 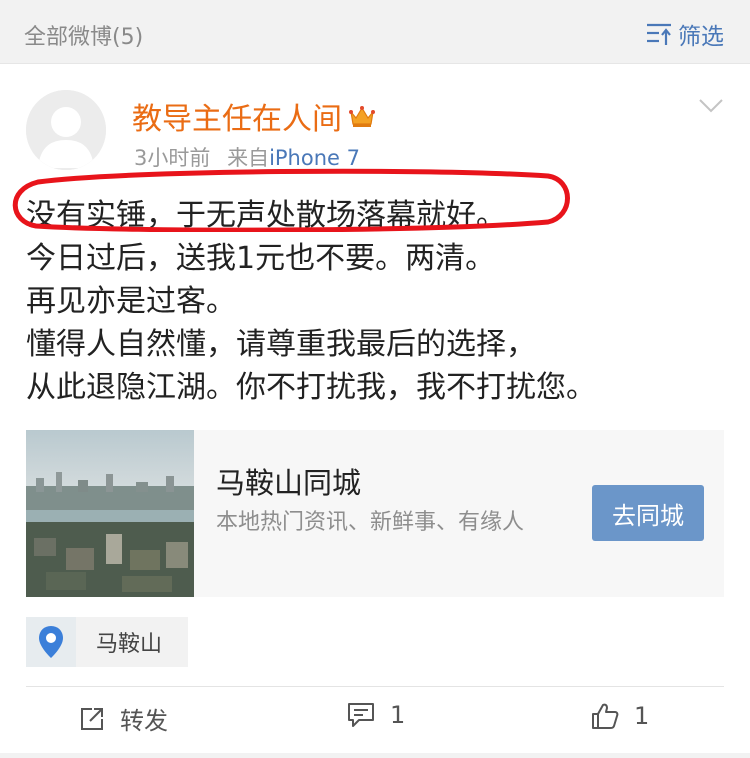 What do you see at coordinates (370, 522) in the screenshot?
I see `link-card-description: 本地热门资讯、新鲜事、有缘人` at bounding box center [370, 522].